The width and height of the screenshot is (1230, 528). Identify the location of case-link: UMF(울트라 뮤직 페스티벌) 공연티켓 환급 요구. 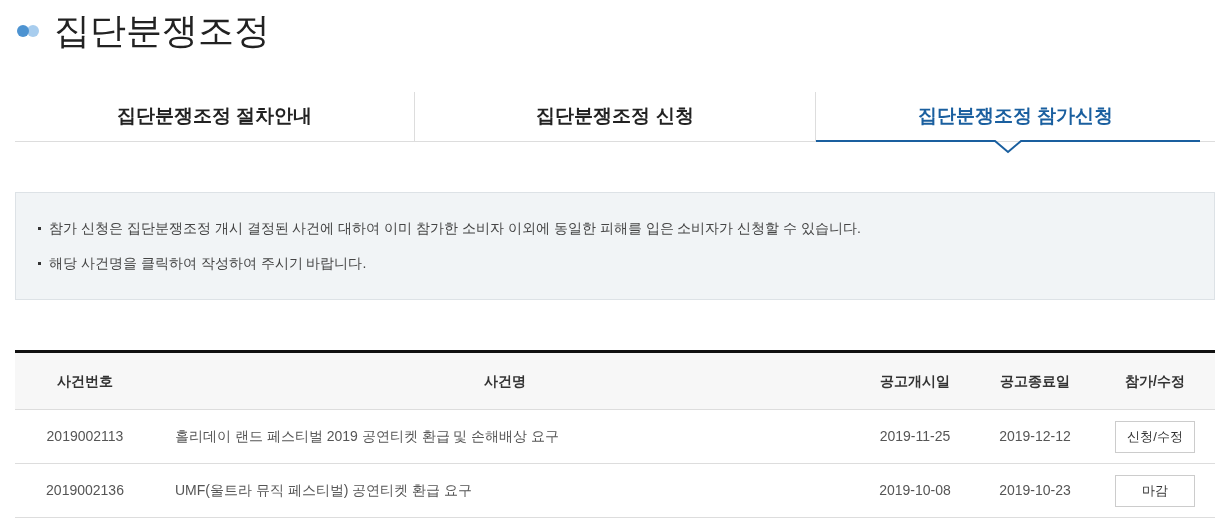
(324, 490).